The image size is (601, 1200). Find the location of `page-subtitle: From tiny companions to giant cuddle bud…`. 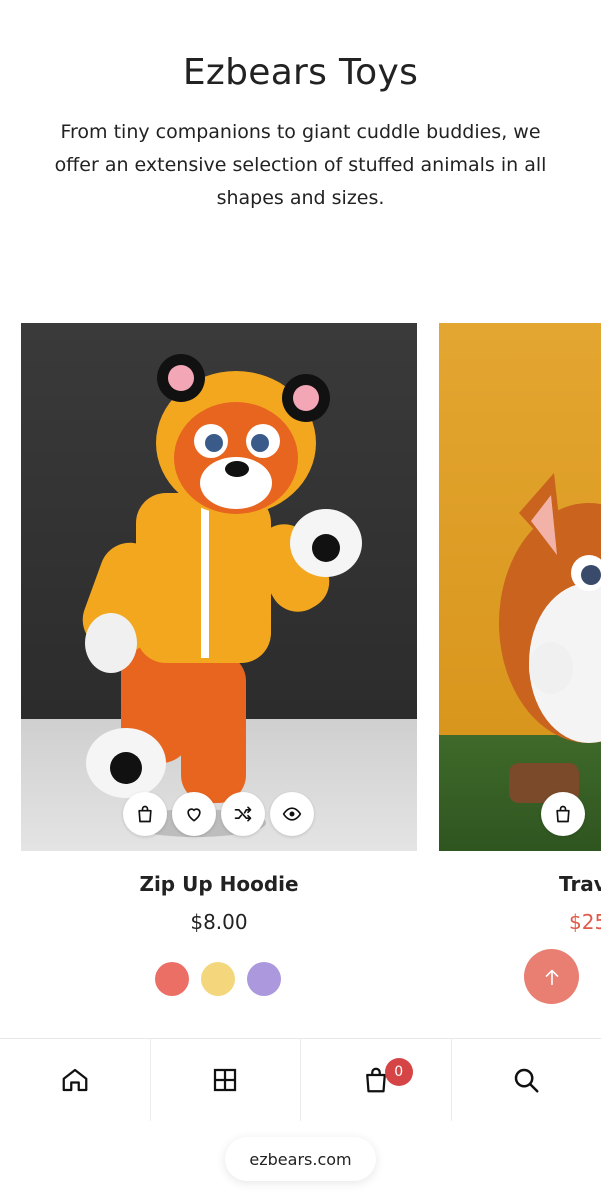

page-subtitle: From tiny companions to giant cuddle bud… is located at coordinates (300, 165).